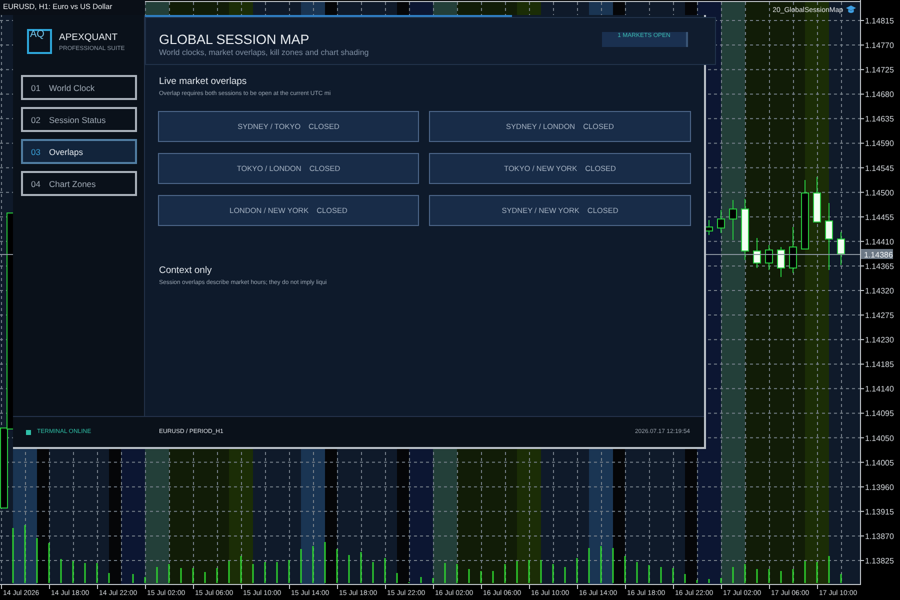 The width and height of the screenshot is (900, 600). Describe the element at coordinates (879, 45) in the screenshot. I see `price-label: 1.14770` at that location.